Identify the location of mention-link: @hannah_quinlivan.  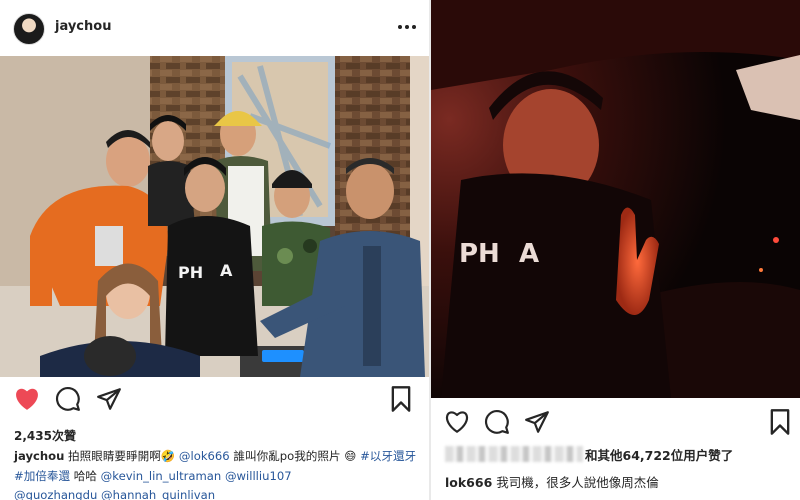
(158, 494).